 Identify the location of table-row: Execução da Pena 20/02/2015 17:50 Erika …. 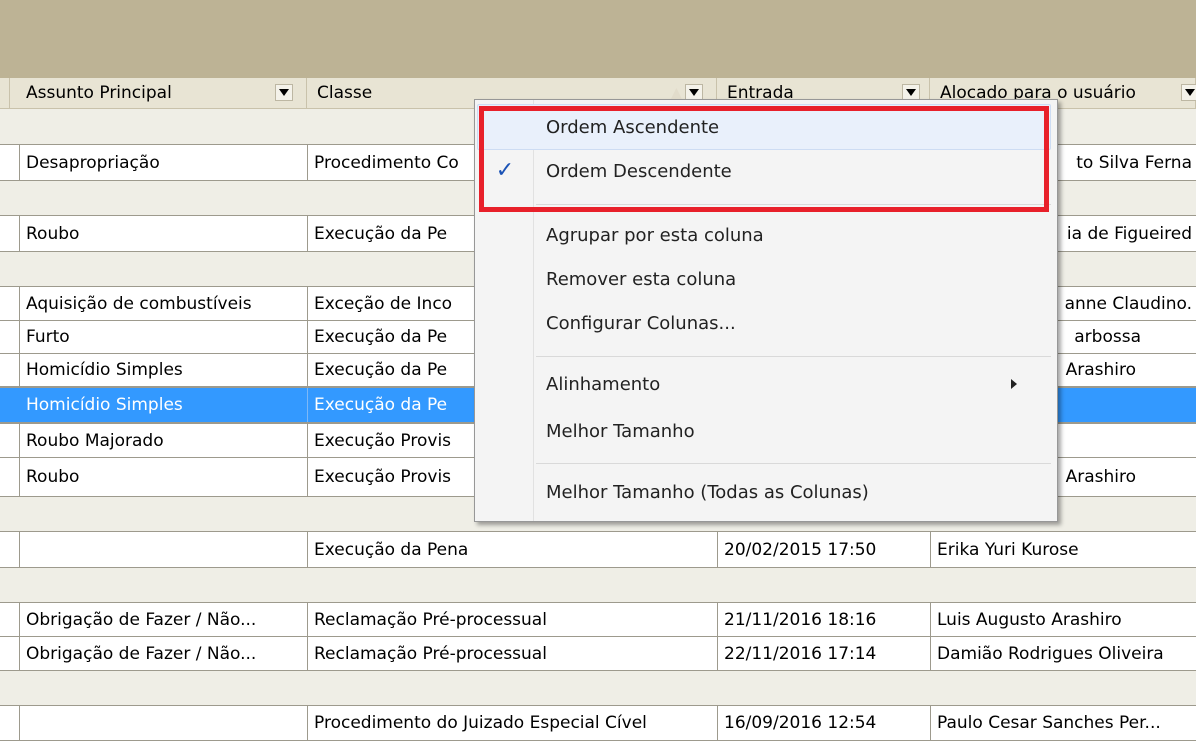
(598, 549).